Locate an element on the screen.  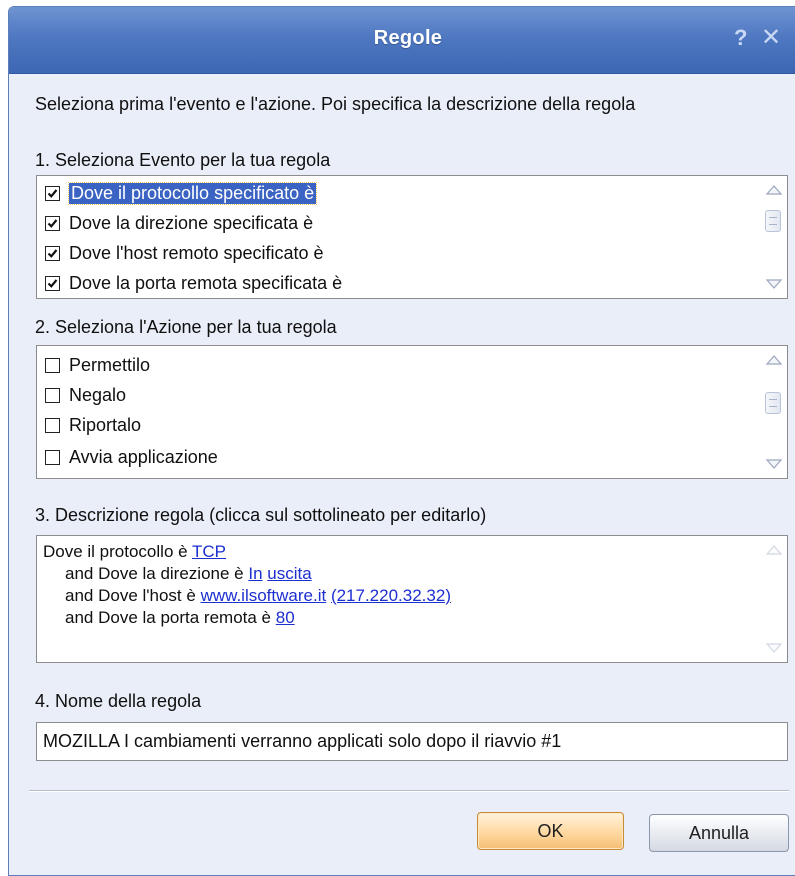
rule-name-input is located at coordinates (412, 741).